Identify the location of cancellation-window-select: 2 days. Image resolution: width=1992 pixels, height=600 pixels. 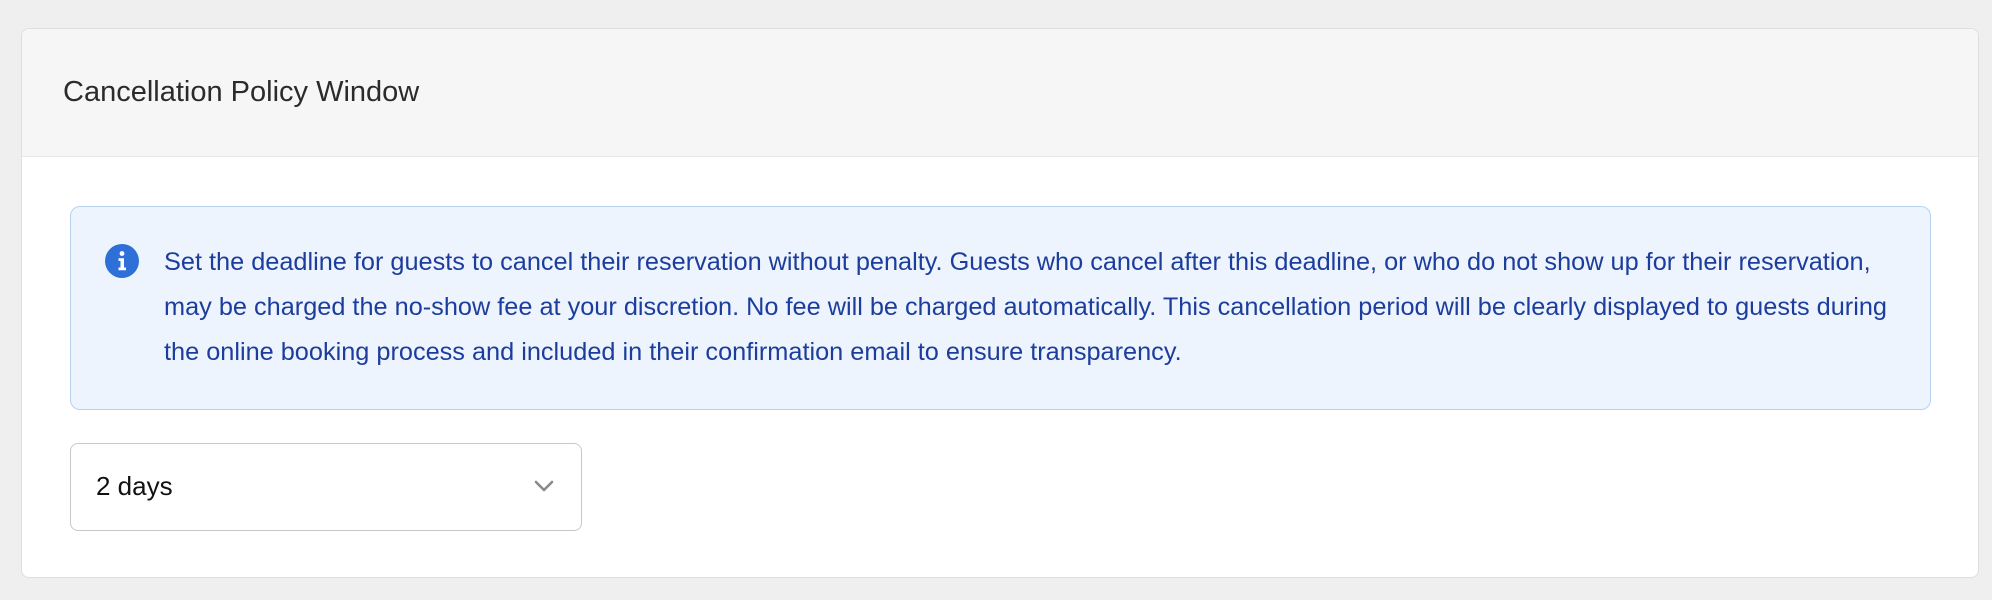
(326, 487).